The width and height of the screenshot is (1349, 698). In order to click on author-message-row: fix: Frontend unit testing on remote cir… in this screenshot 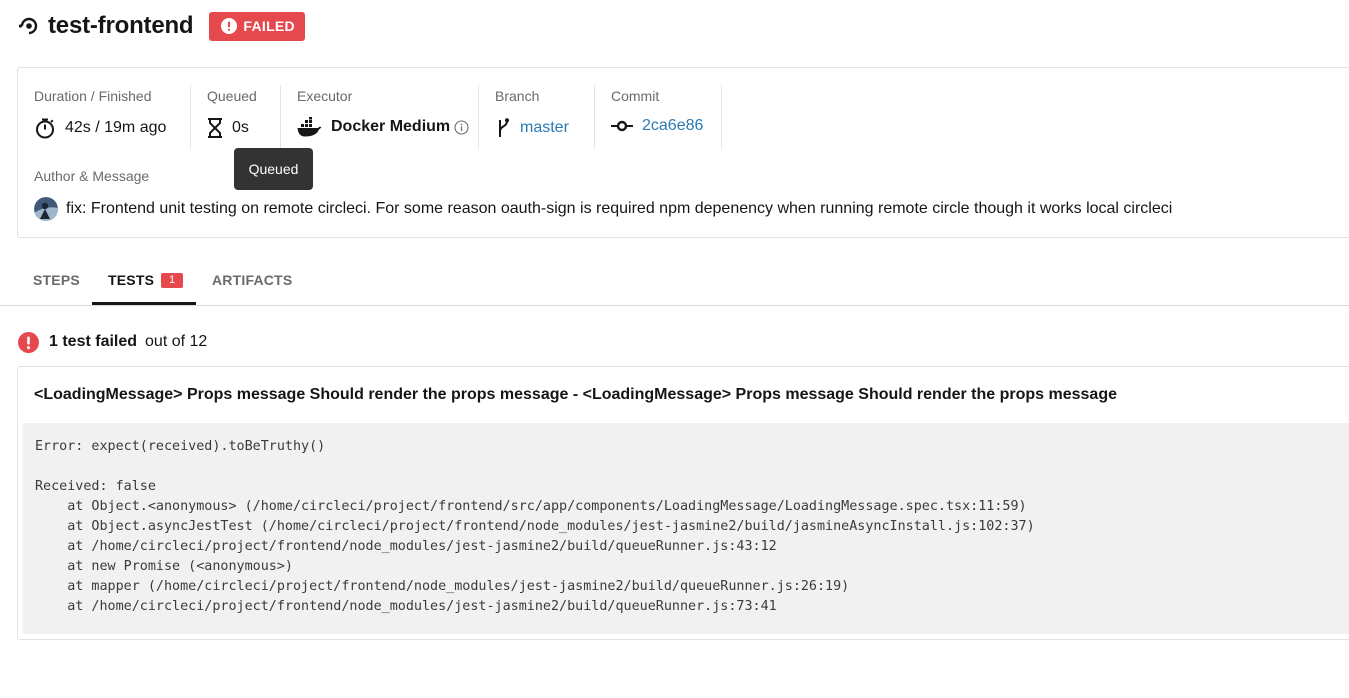, I will do `click(603, 209)`.